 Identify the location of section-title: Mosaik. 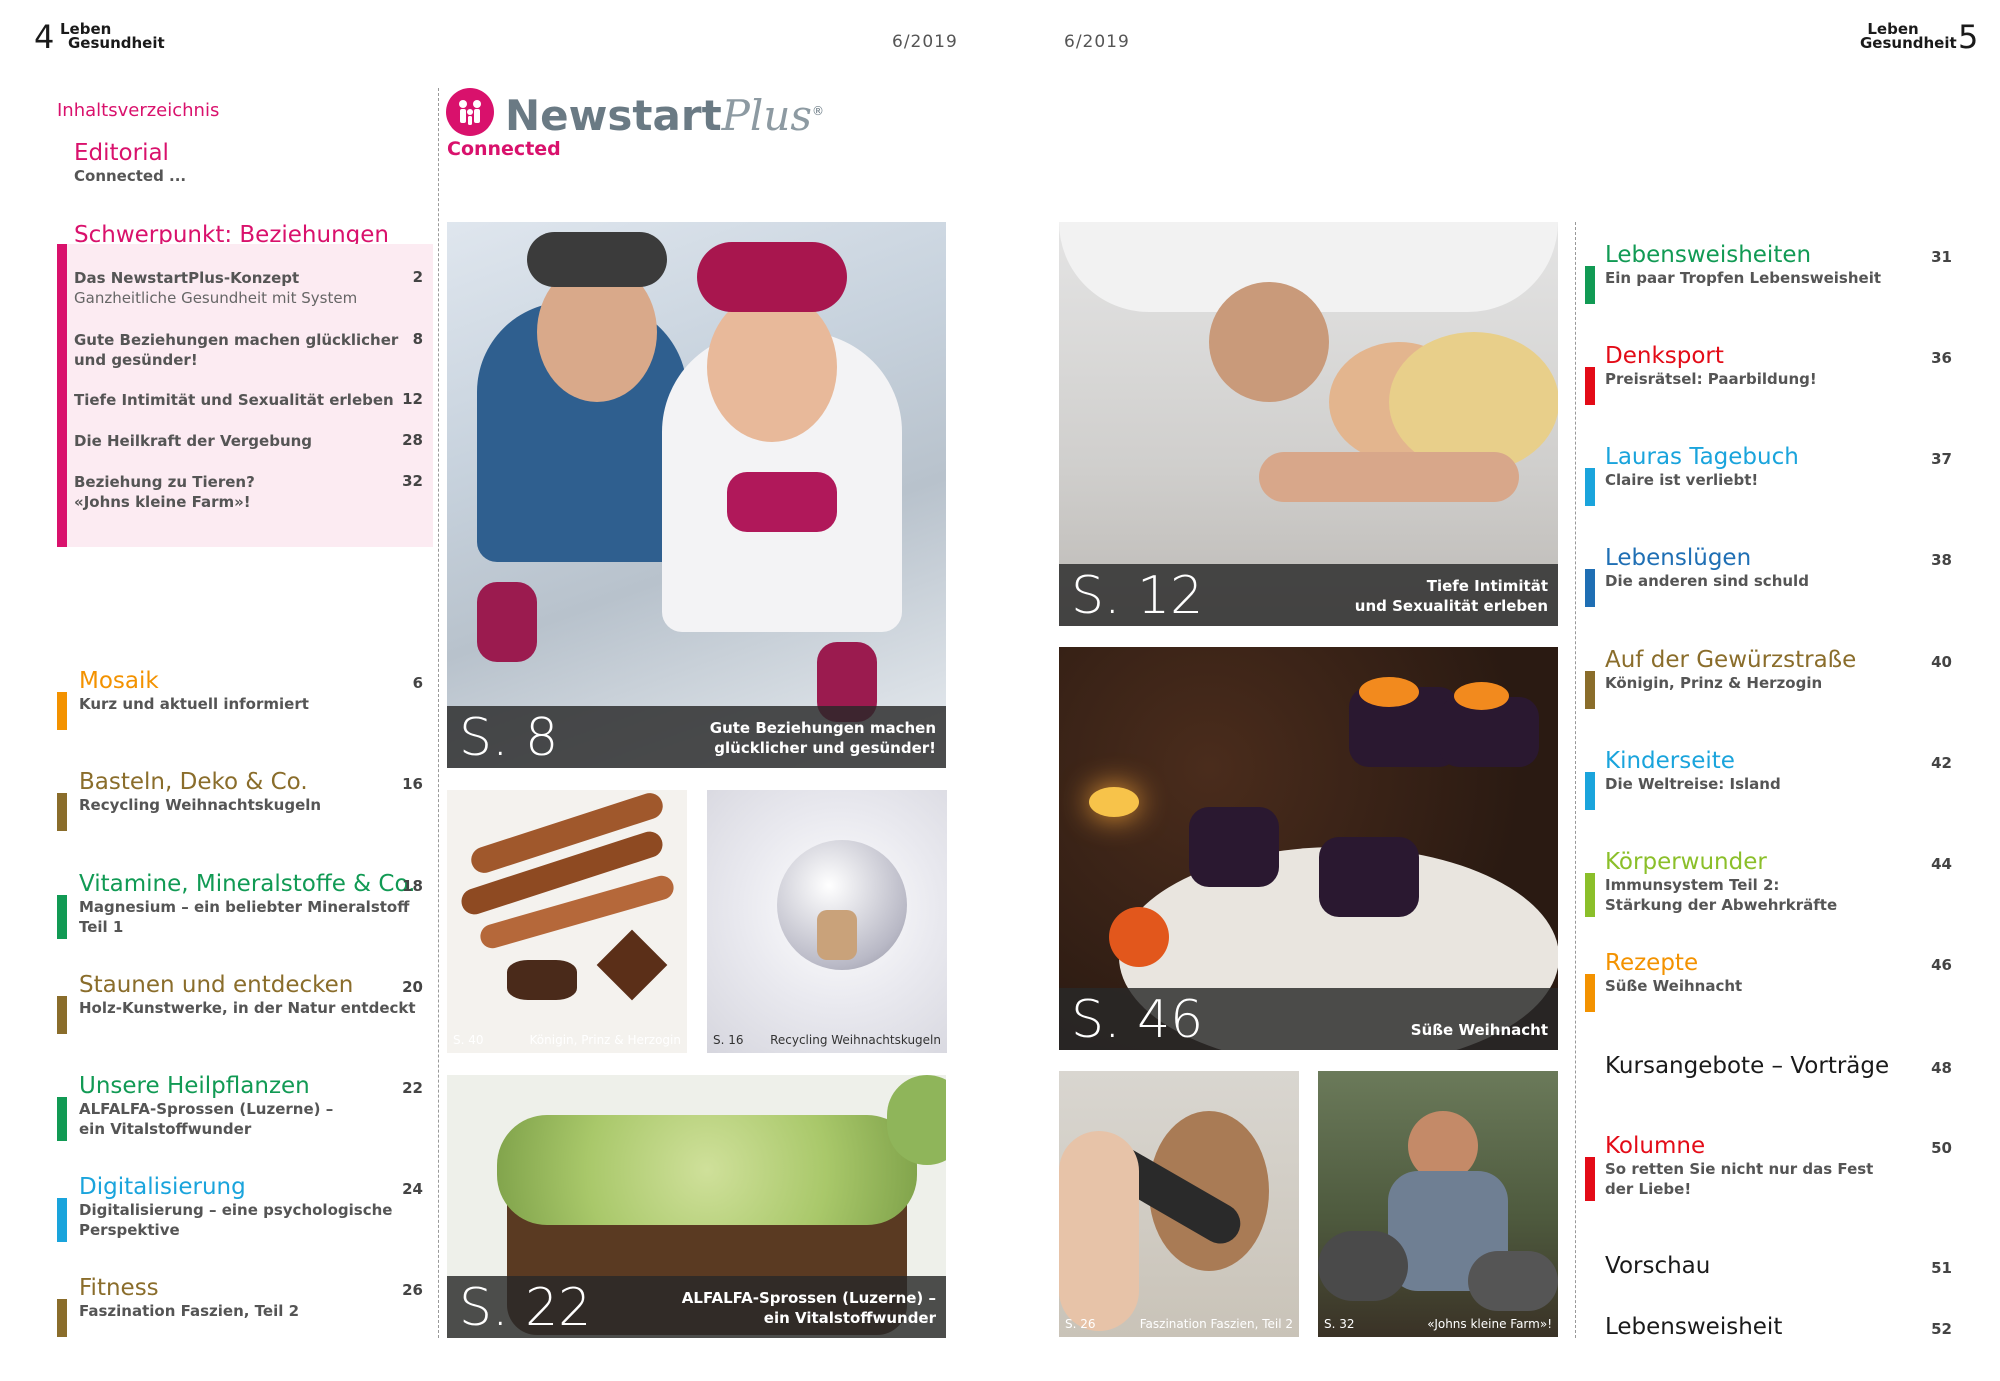
(119, 681).